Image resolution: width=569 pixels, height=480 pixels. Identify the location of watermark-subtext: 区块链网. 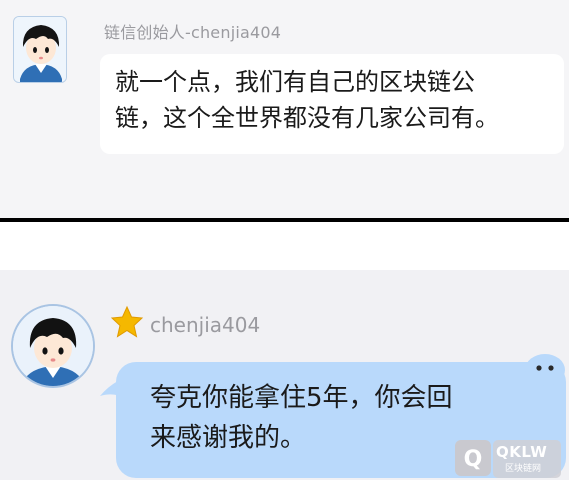
(523, 469).